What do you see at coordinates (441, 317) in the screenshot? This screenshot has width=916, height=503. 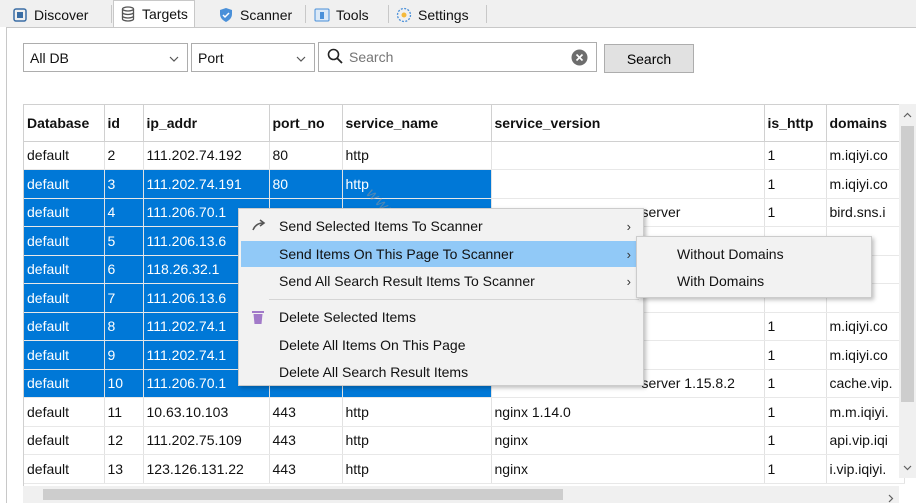 I see `menu-item-delete-selected: Delete Selected Items` at bounding box center [441, 317].